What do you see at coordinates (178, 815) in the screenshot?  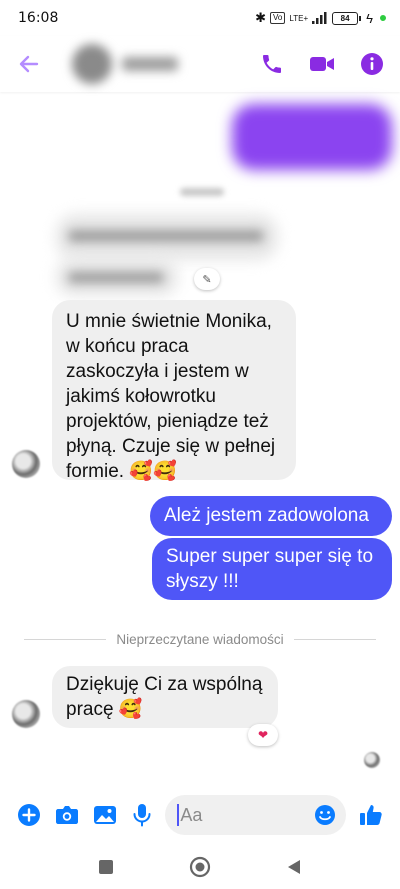 I see `text-cursor` at bounding box center [178, 815].